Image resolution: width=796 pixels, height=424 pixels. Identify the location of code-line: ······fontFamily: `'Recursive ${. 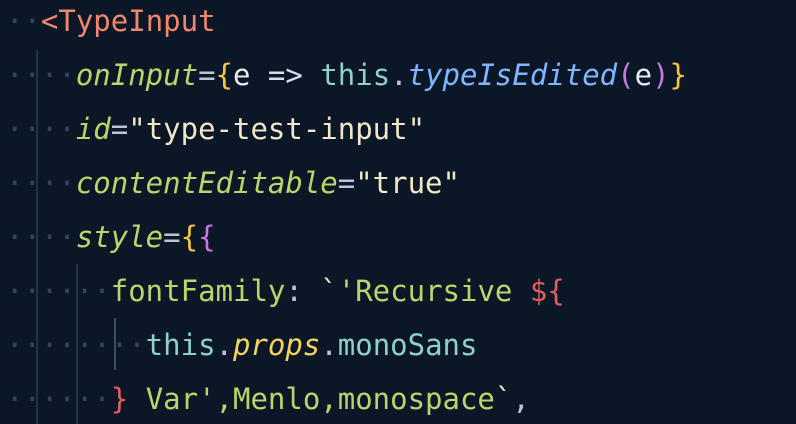
(285, 291).